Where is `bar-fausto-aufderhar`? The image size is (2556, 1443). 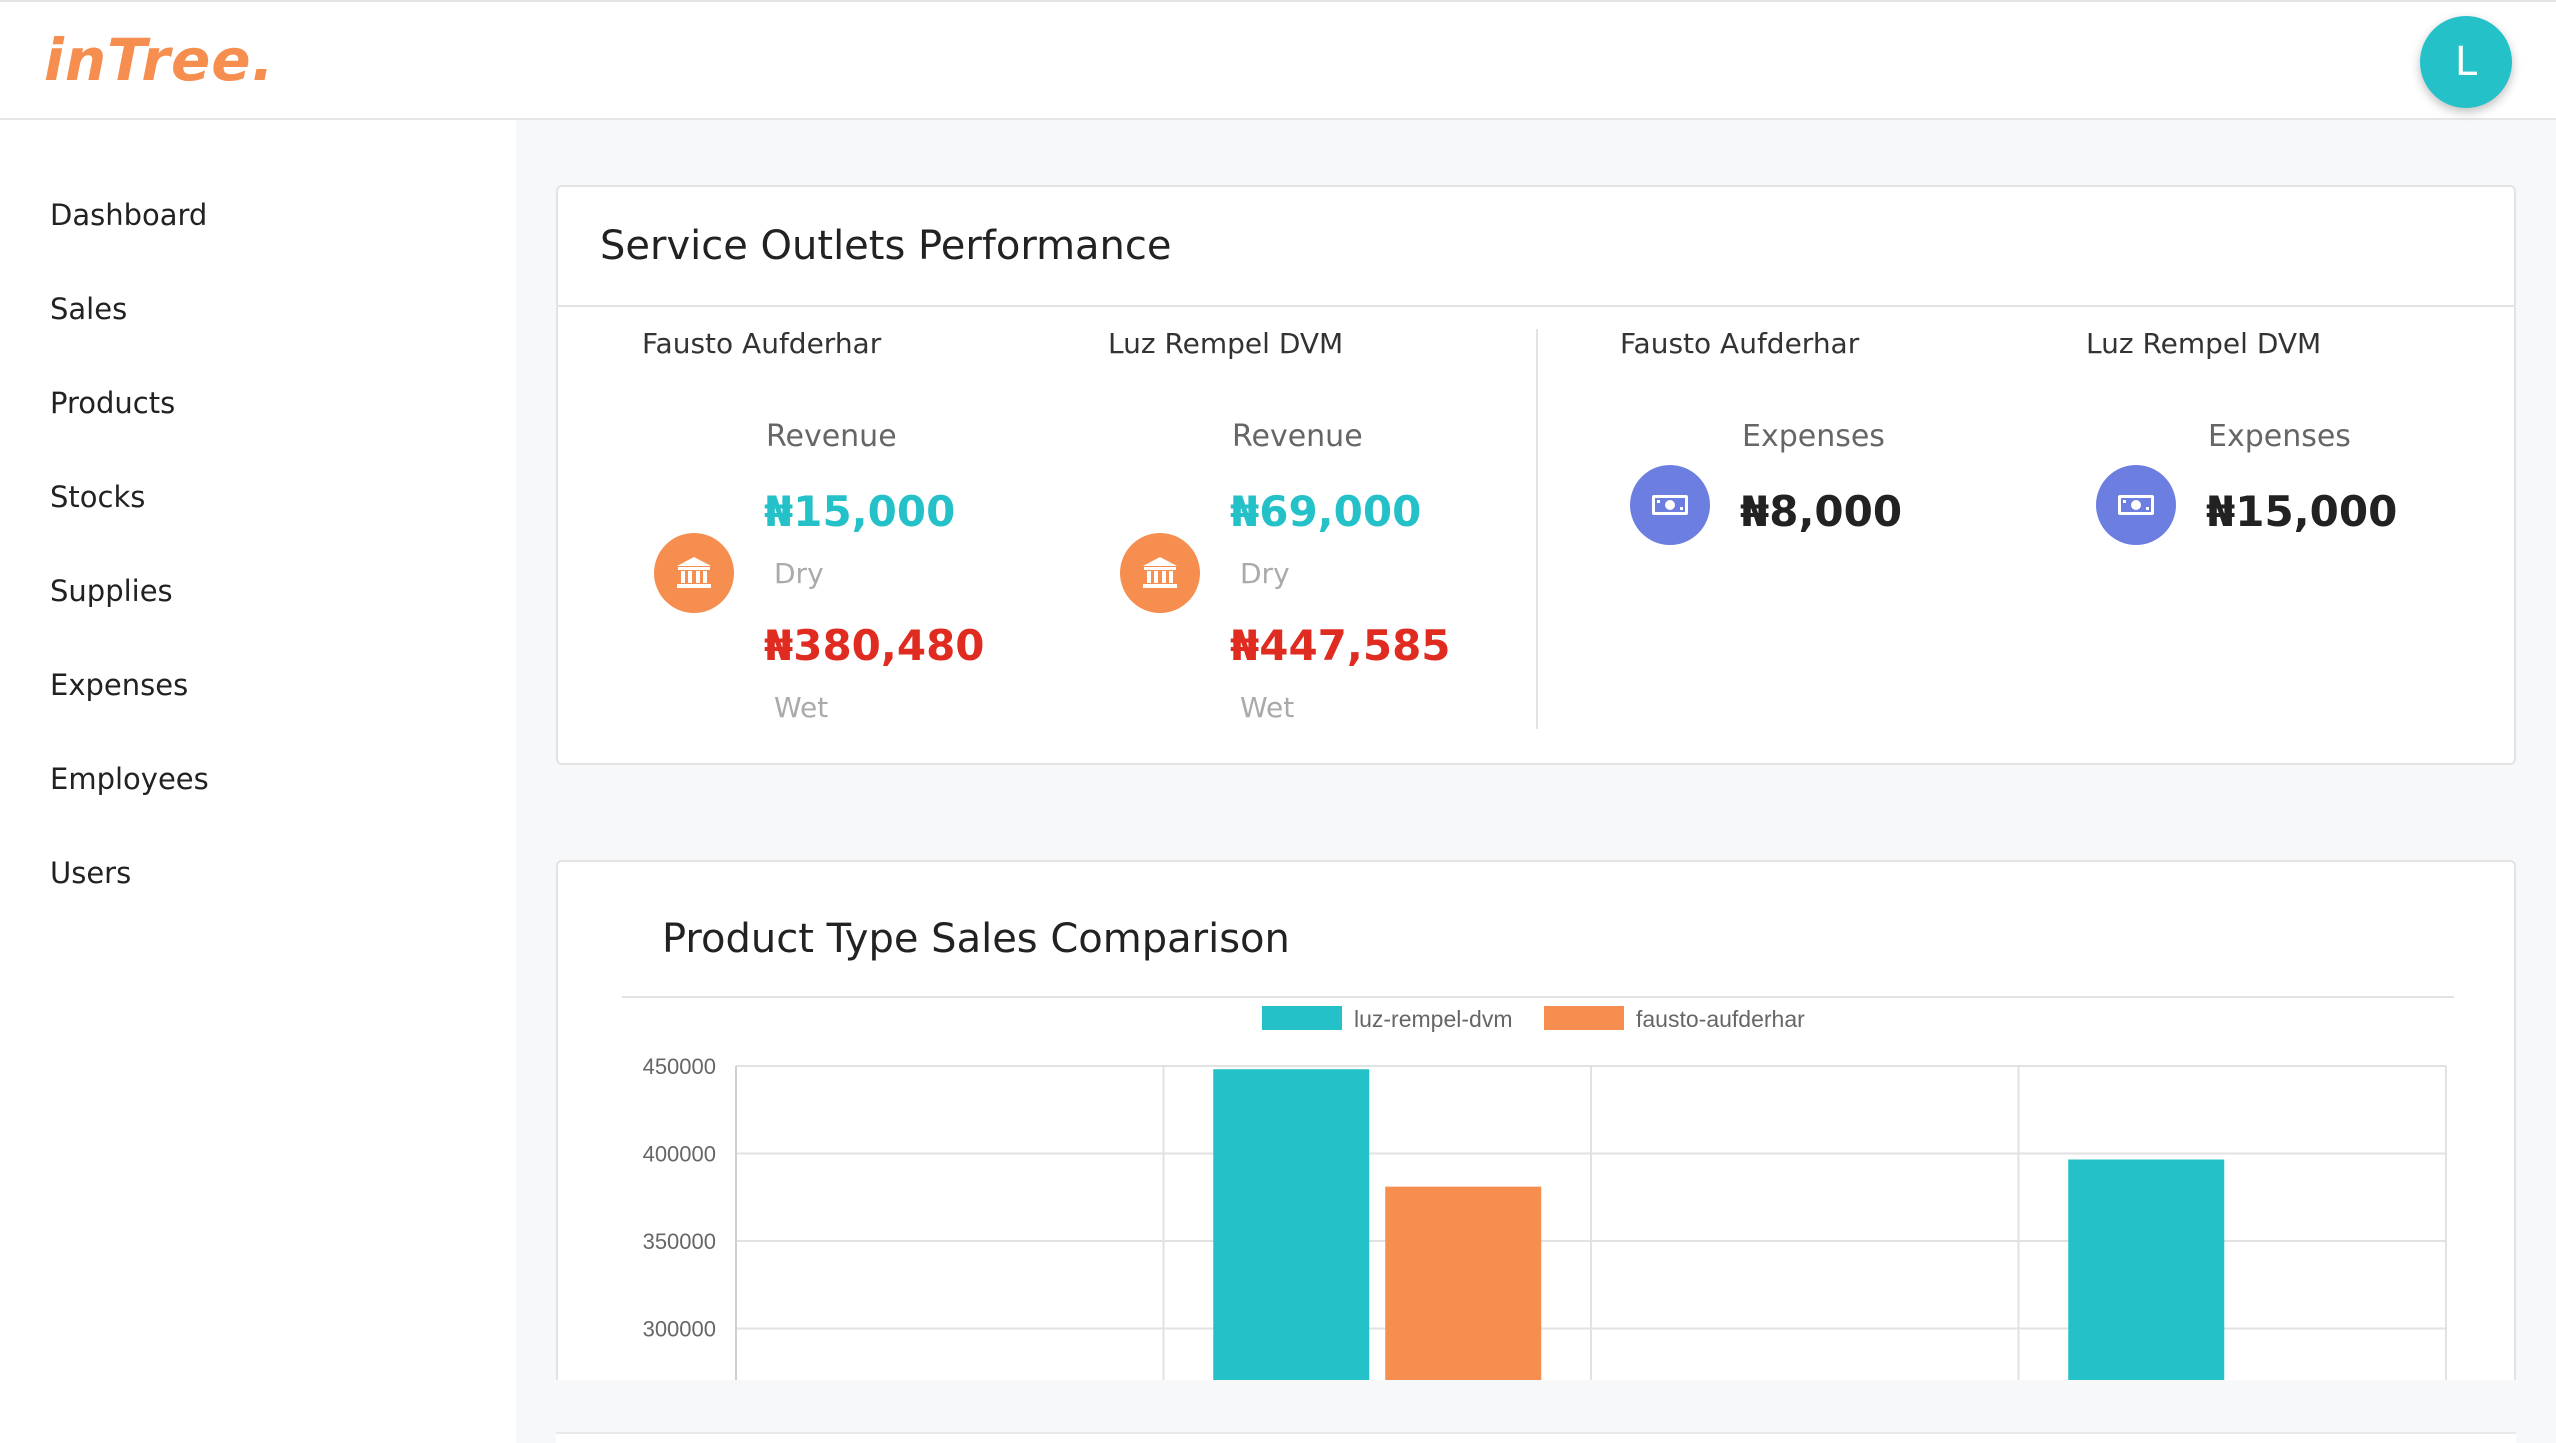
bar-fausto-aufderhar is located at coordinates (1463, 1283).